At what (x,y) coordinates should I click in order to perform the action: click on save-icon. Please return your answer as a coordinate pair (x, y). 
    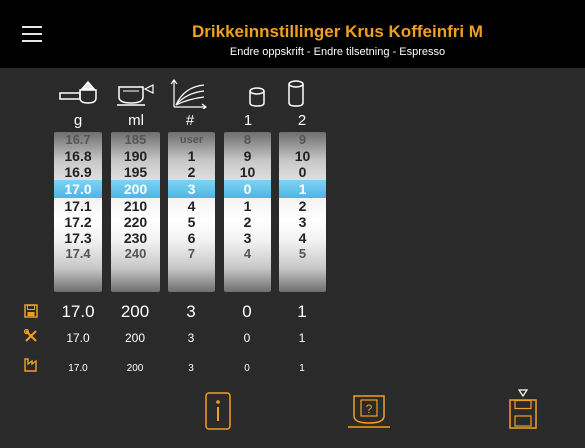
    Looking at the image, I should click on (31, 311).